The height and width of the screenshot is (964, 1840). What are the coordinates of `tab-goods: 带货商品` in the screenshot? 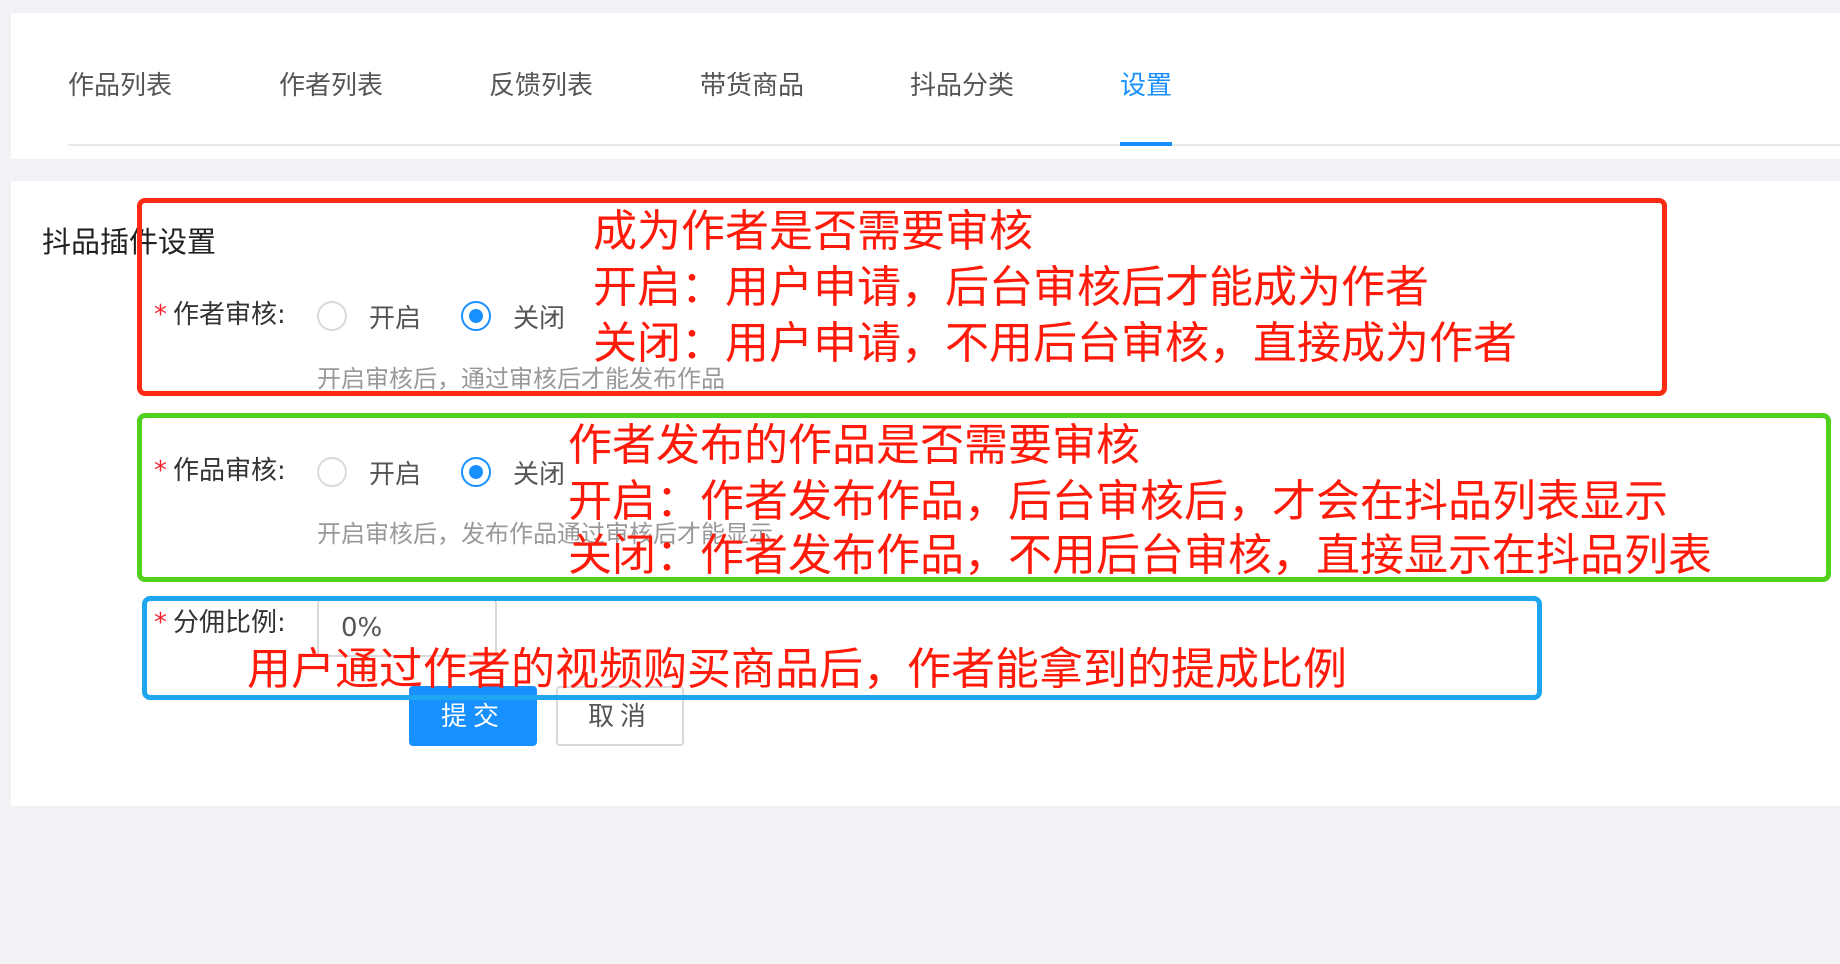 It's located at (752, 98).